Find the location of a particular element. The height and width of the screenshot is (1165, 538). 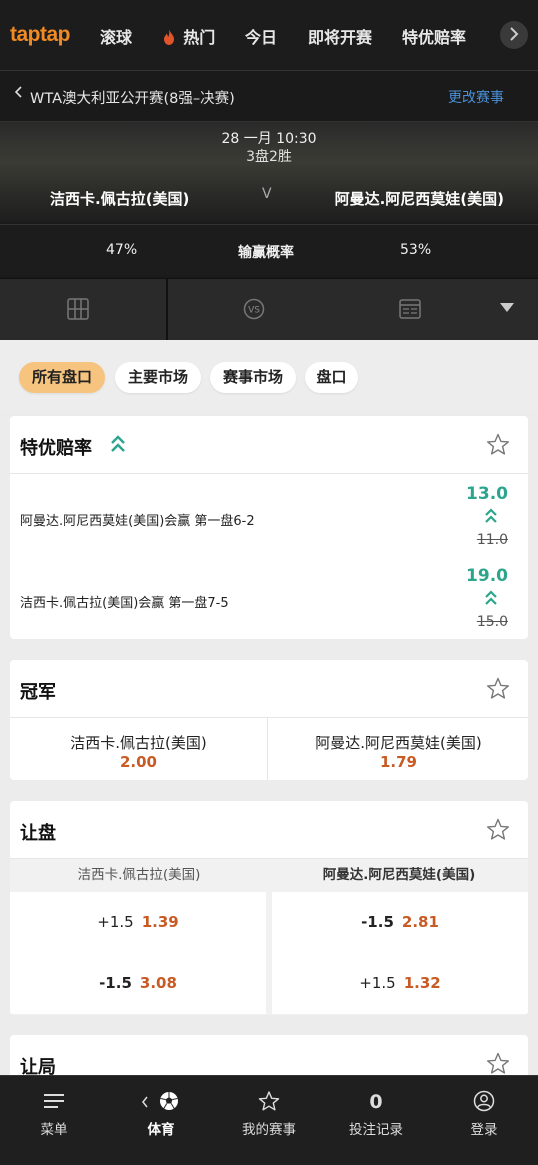

winner-away-odd: 1.79 is located at coordinates (398, 762).